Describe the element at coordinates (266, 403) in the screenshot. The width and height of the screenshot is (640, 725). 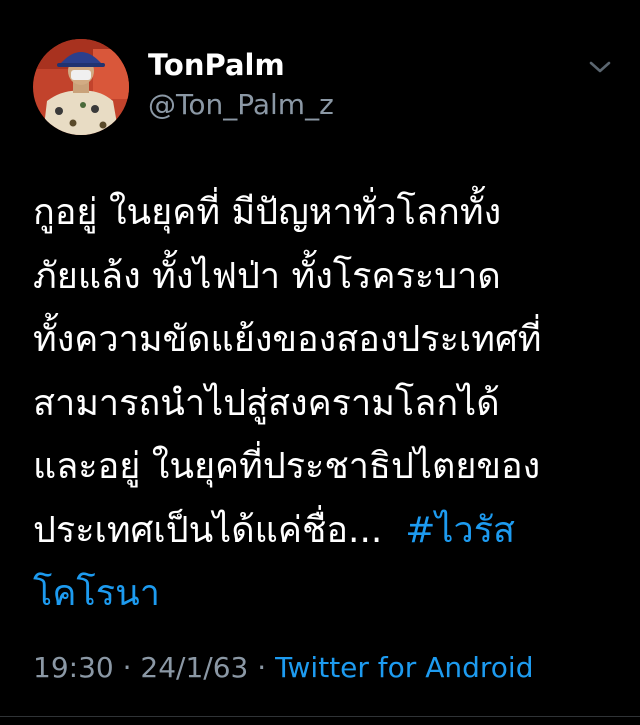
I see `tweet-text-line: สามารถนำไปสู่สงครามโลกได้` at that location.